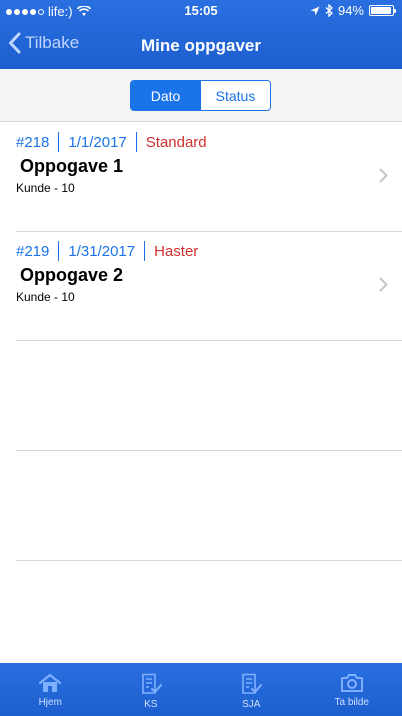 Image resolution: width=402 pixels, height=716 pixels. I want to click on tab-sja: SJA, so click(251, 689).